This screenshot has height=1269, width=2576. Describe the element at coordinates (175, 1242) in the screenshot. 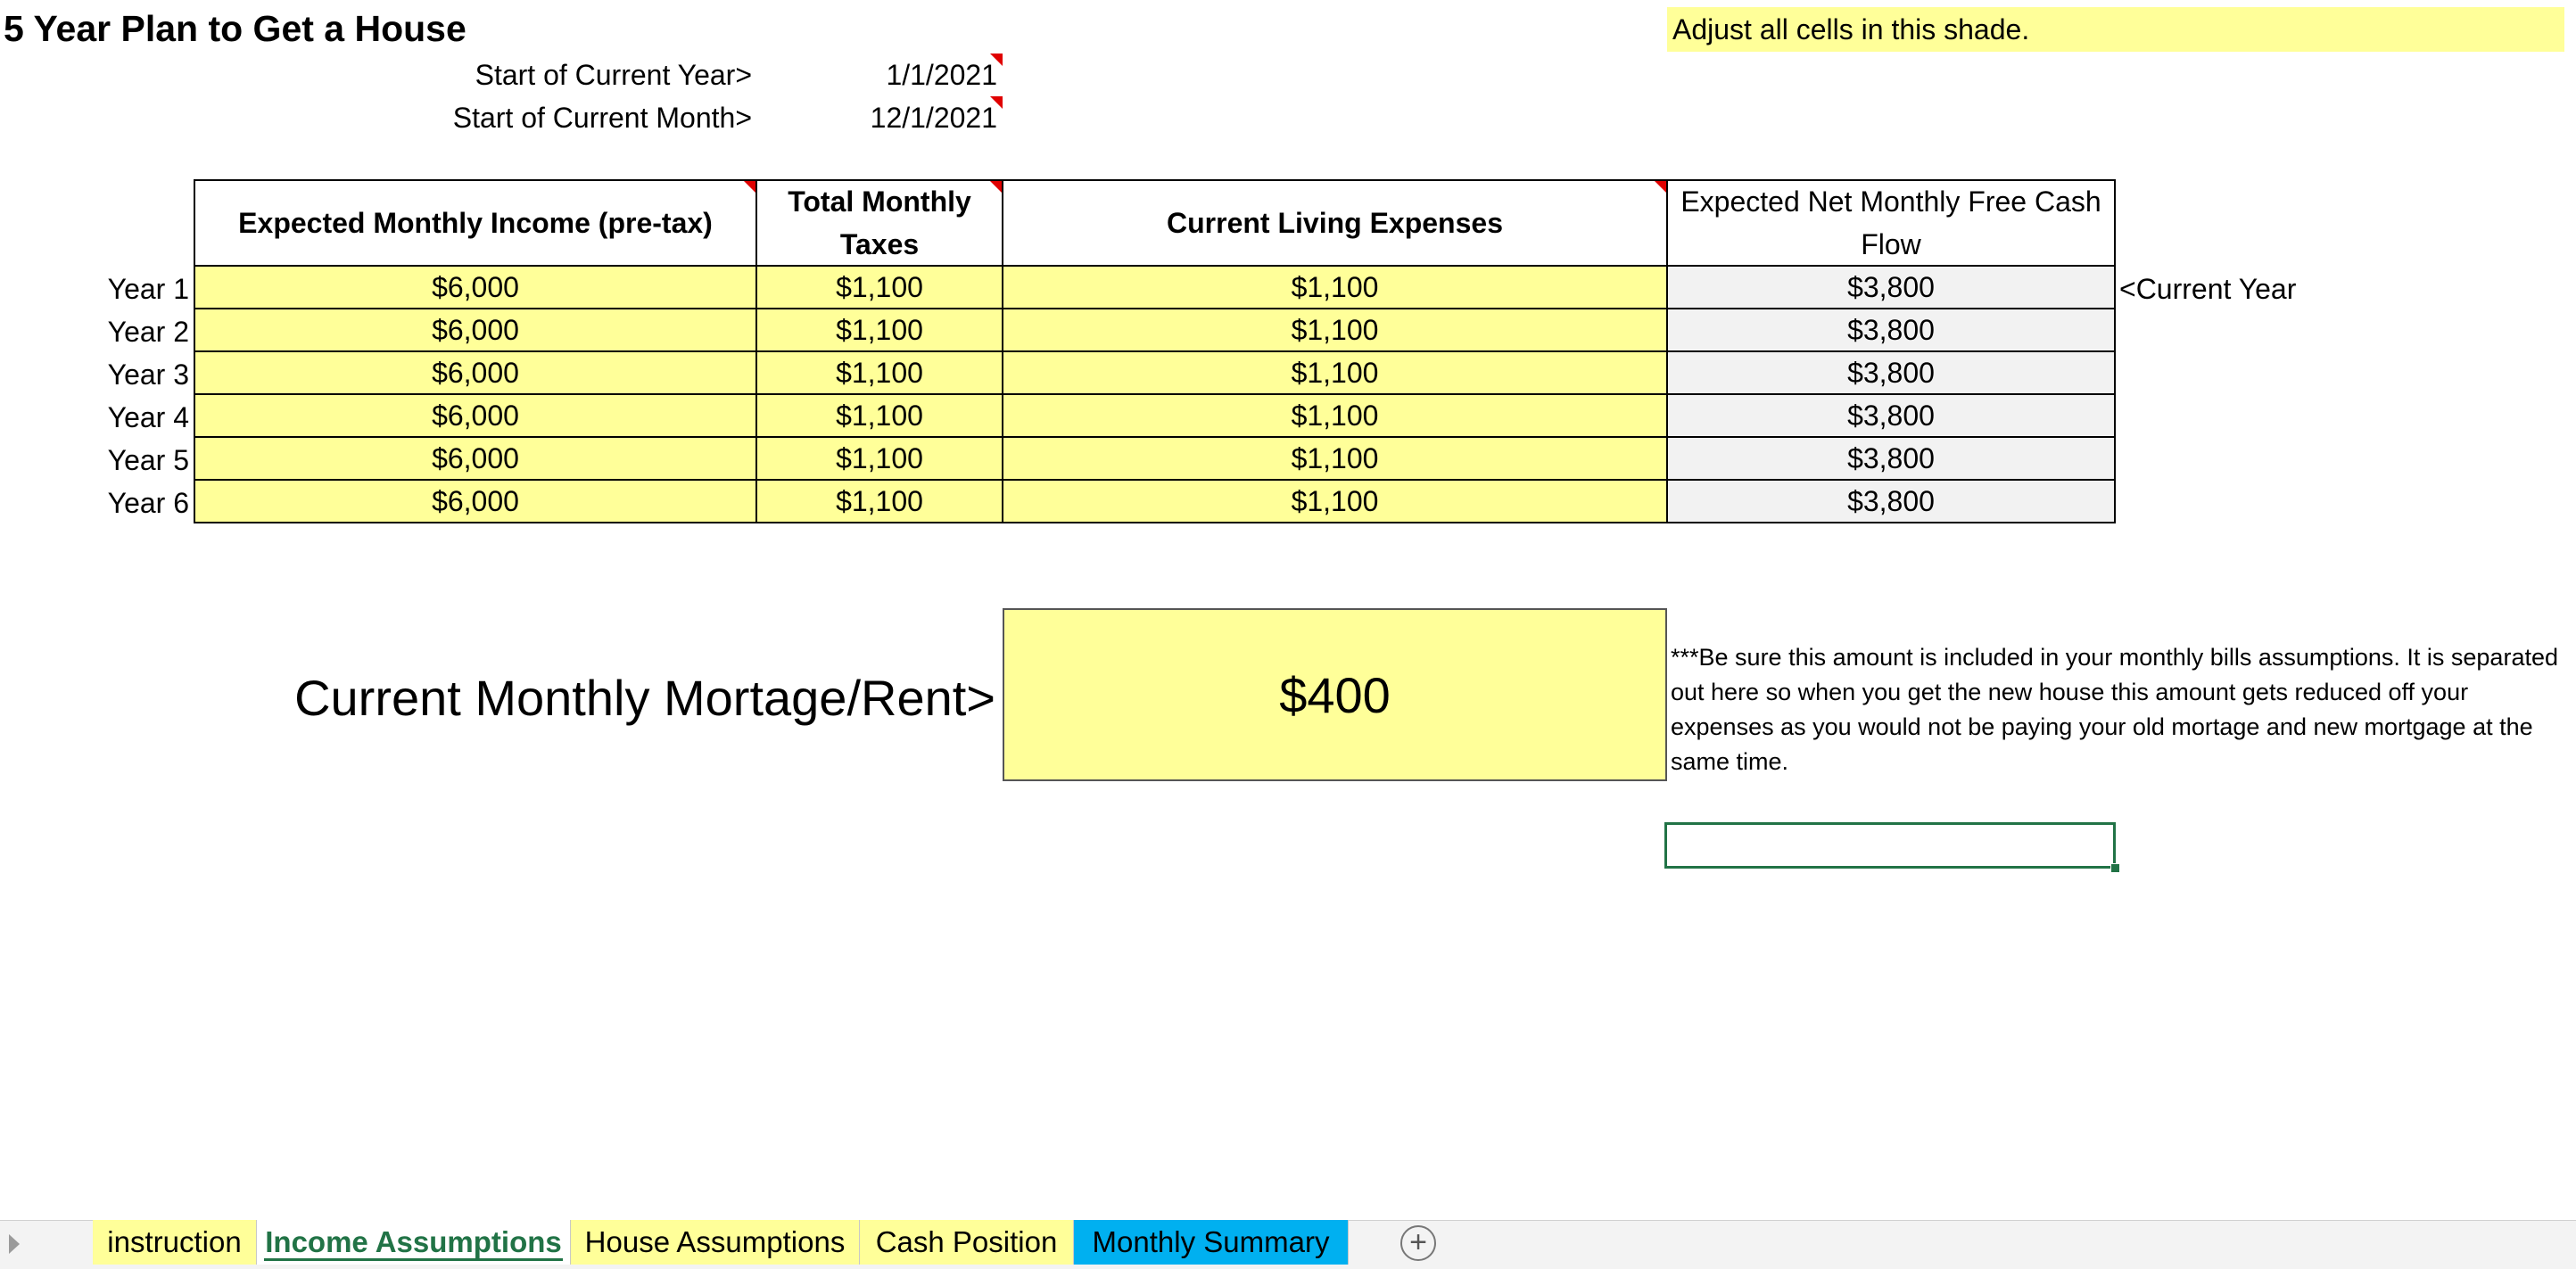

I see `tab-instruction: instruction` at that location.